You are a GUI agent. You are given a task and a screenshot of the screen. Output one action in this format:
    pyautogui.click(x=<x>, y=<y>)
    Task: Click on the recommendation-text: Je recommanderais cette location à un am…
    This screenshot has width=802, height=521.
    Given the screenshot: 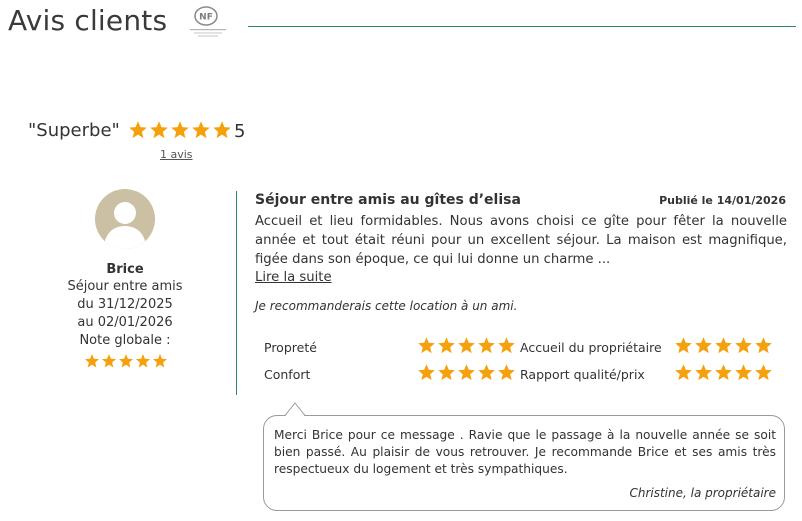 What is the action you would take?
    pyautogui.click(x=386, y=306)
    